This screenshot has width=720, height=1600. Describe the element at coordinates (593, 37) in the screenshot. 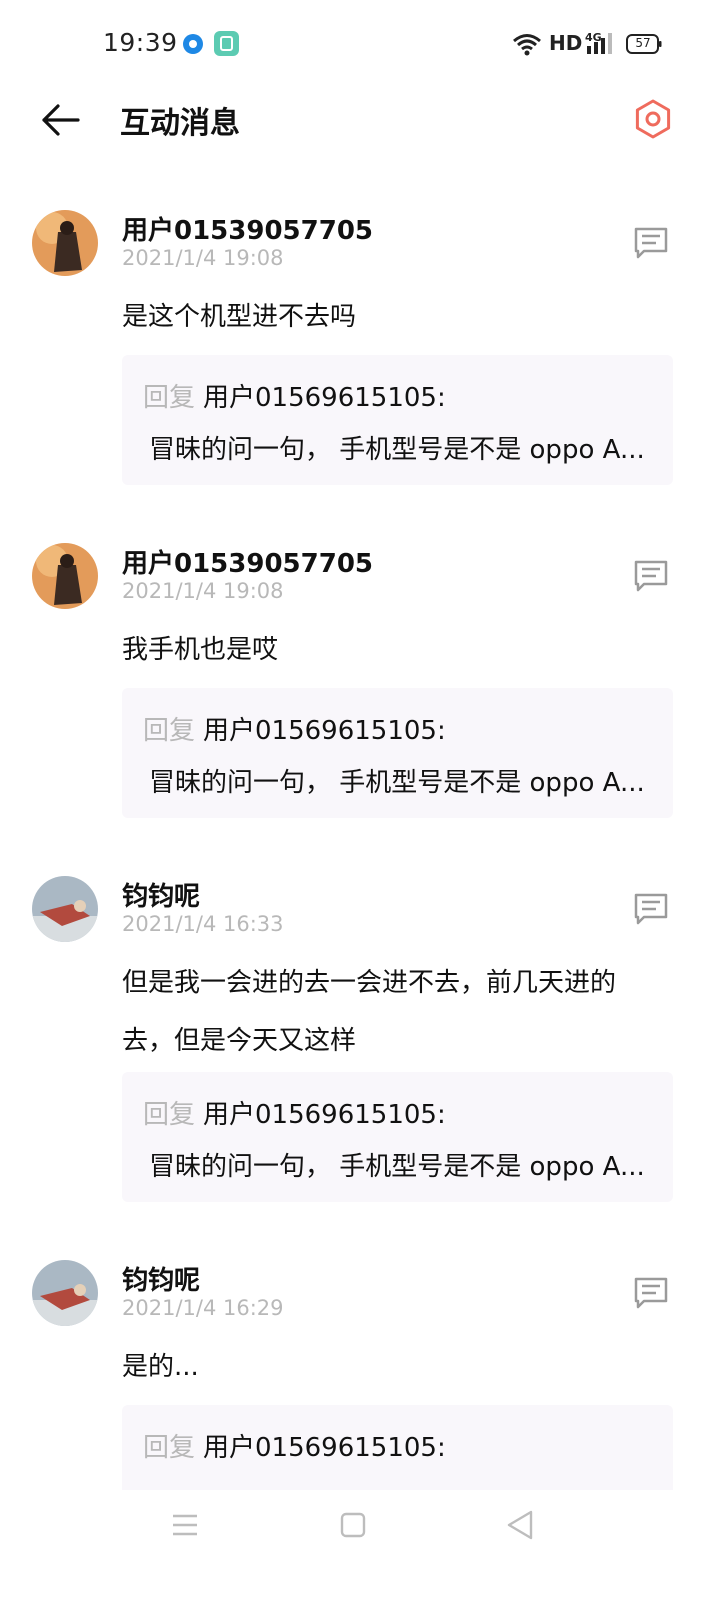

I see `svg-text: 4G` at that location.